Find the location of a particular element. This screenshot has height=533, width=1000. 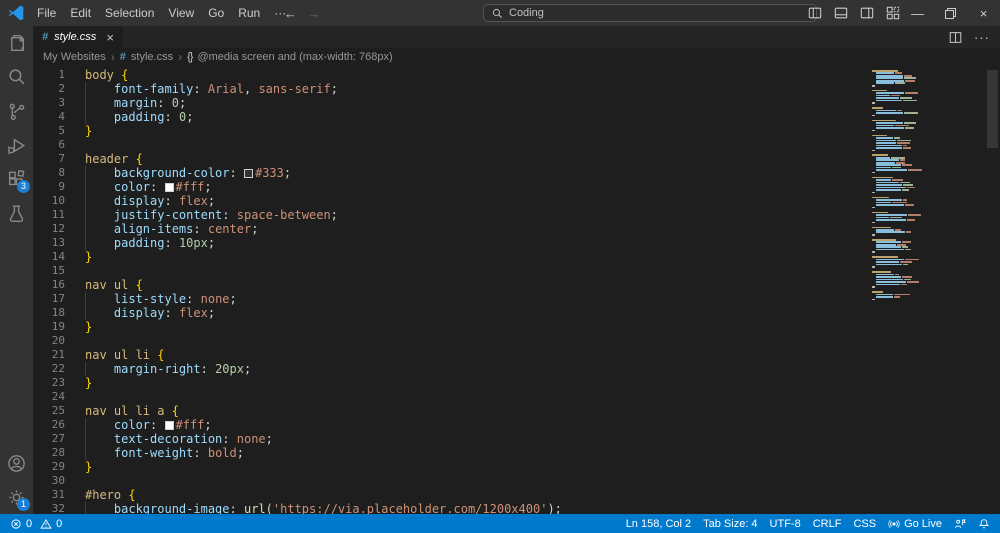

maximize-button is located at coordinates (950, 13).